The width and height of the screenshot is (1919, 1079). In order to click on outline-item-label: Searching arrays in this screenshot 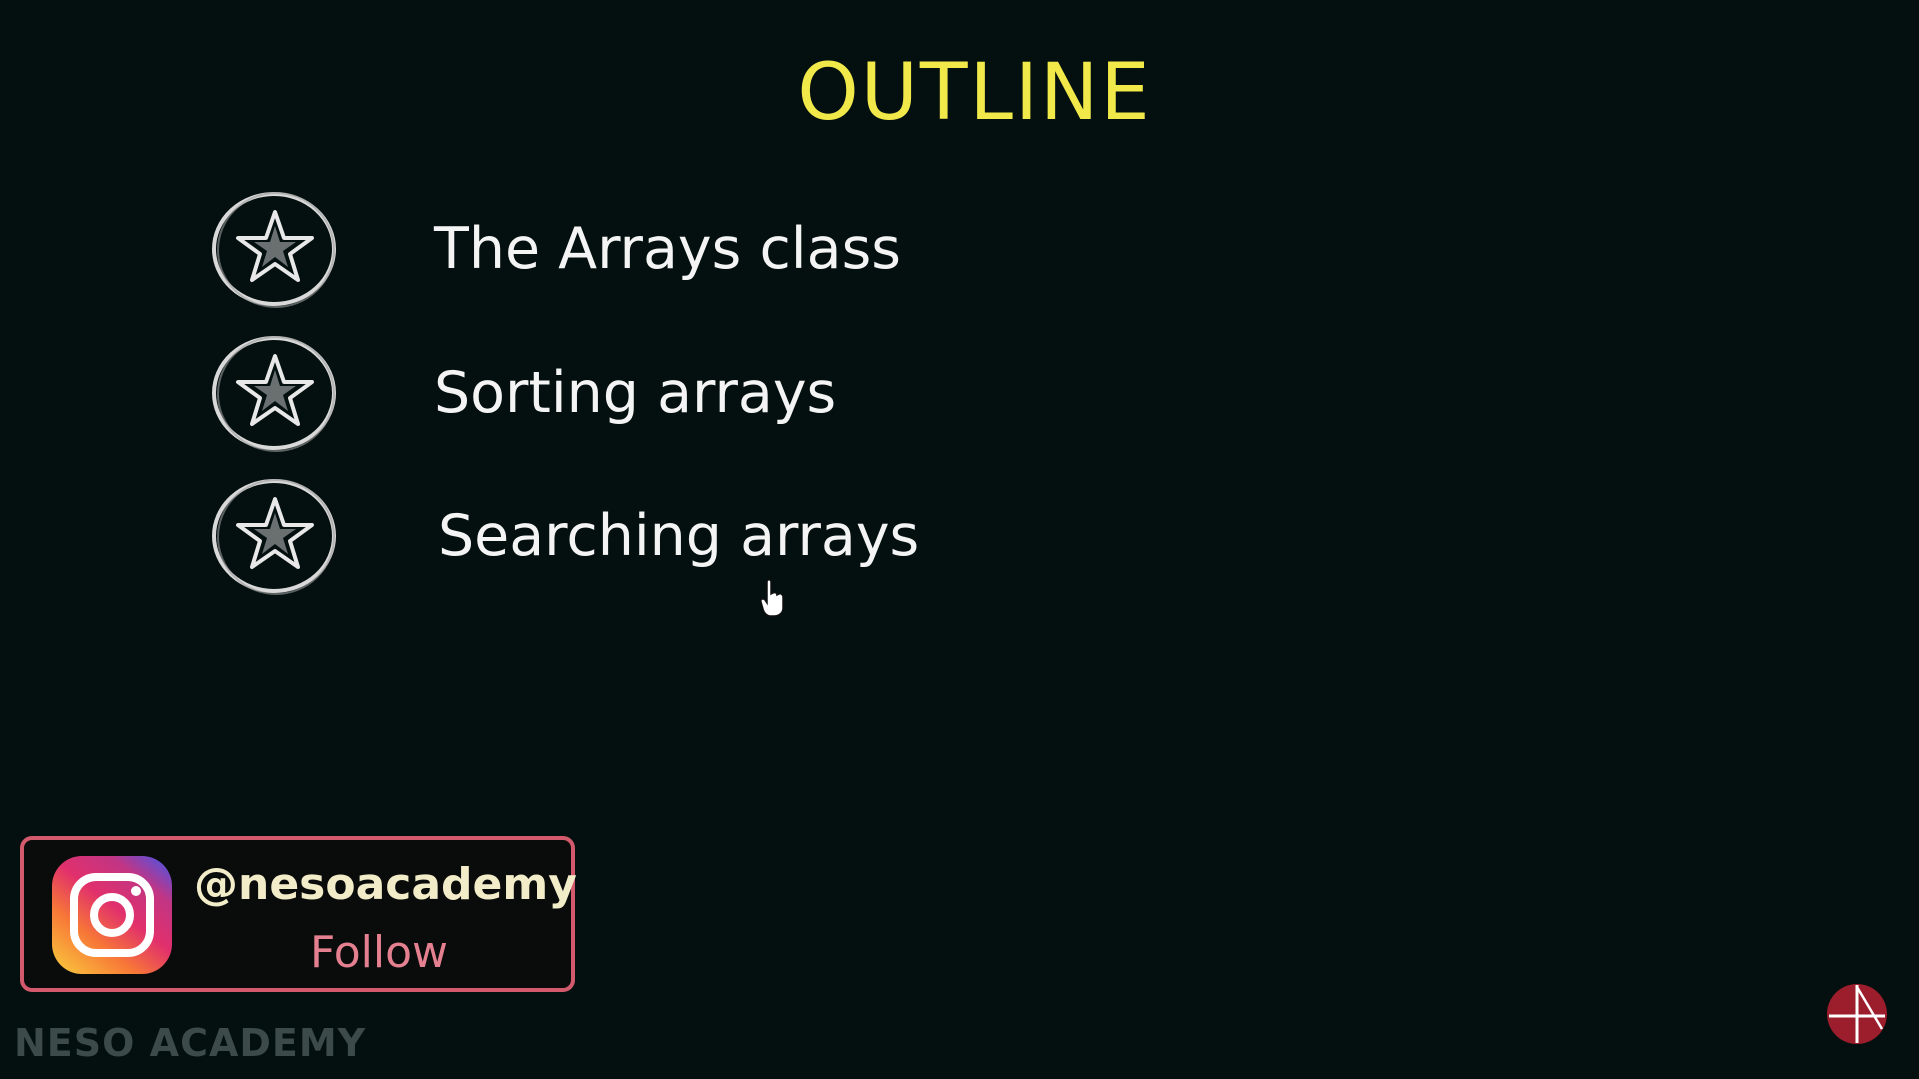, I will do `click(679, 536)`.